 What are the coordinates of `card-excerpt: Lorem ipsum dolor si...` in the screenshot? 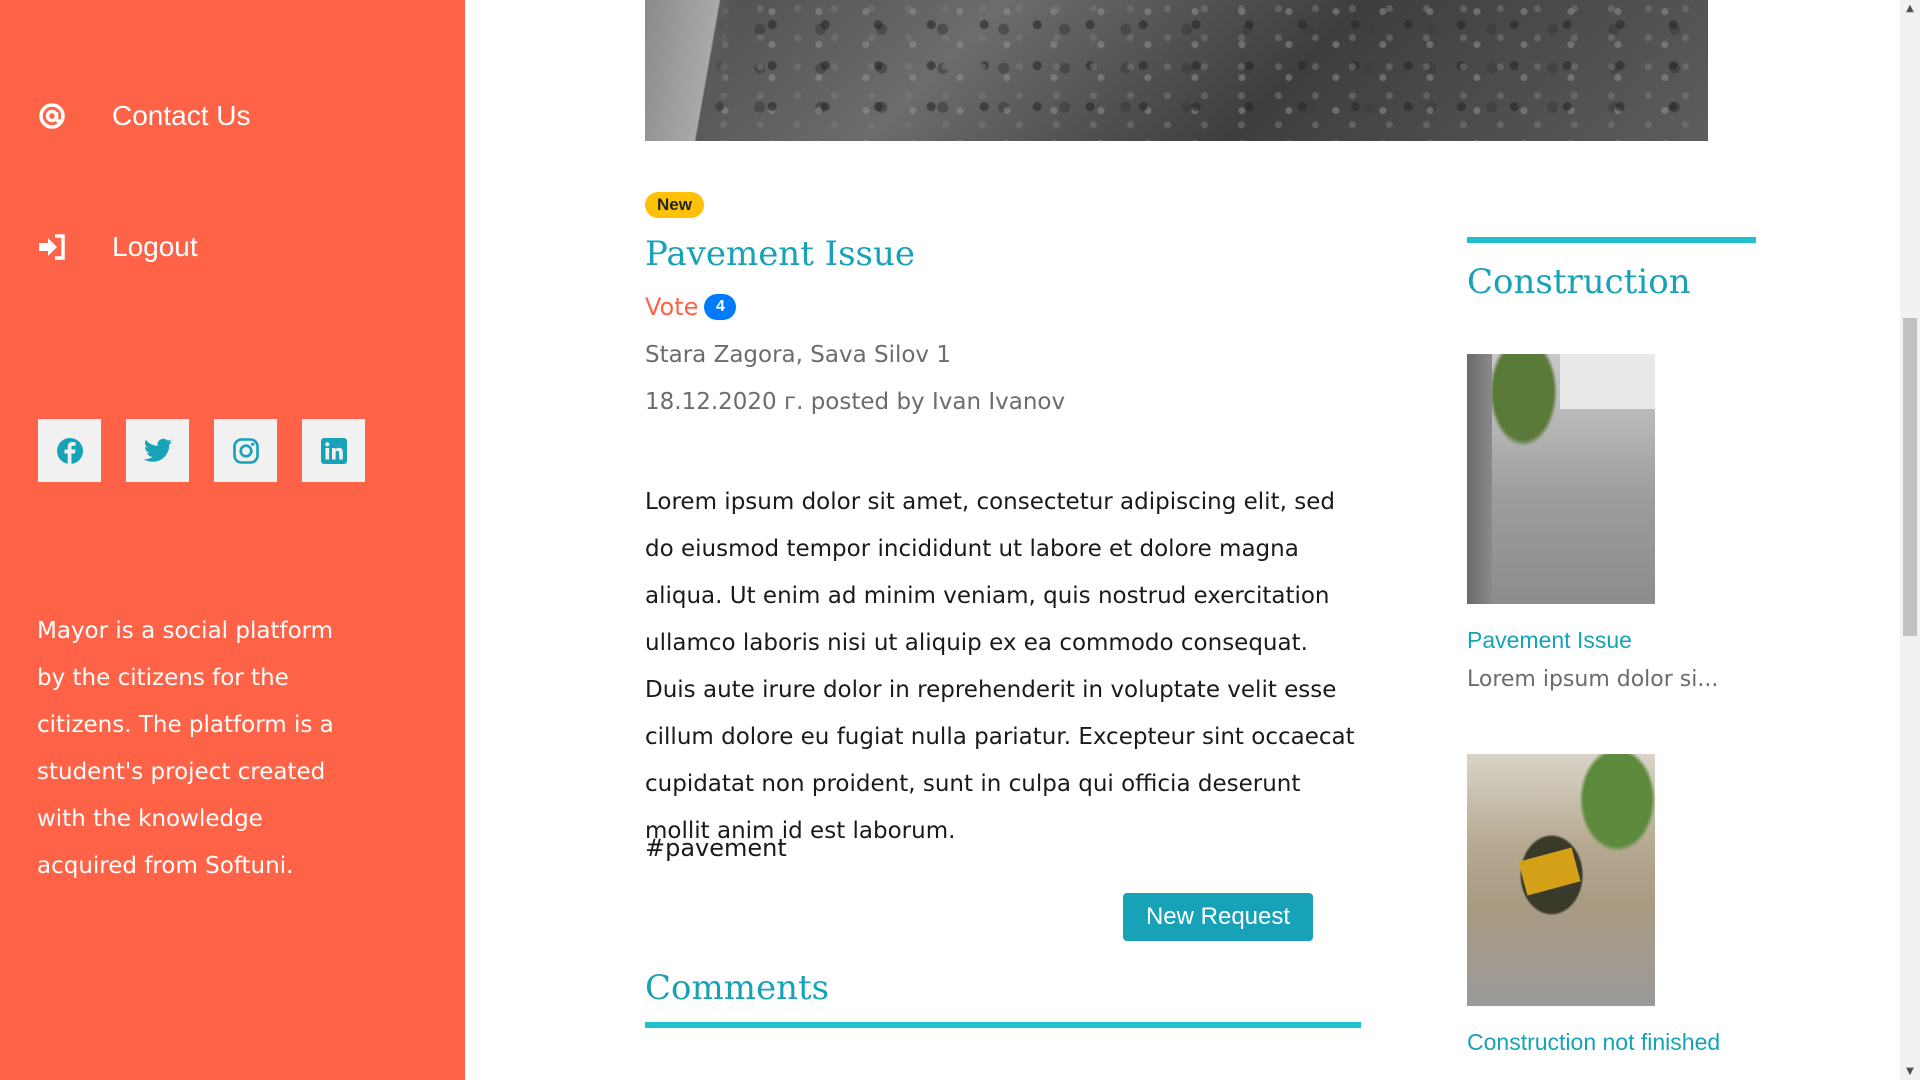 It's located at (1593, 679).